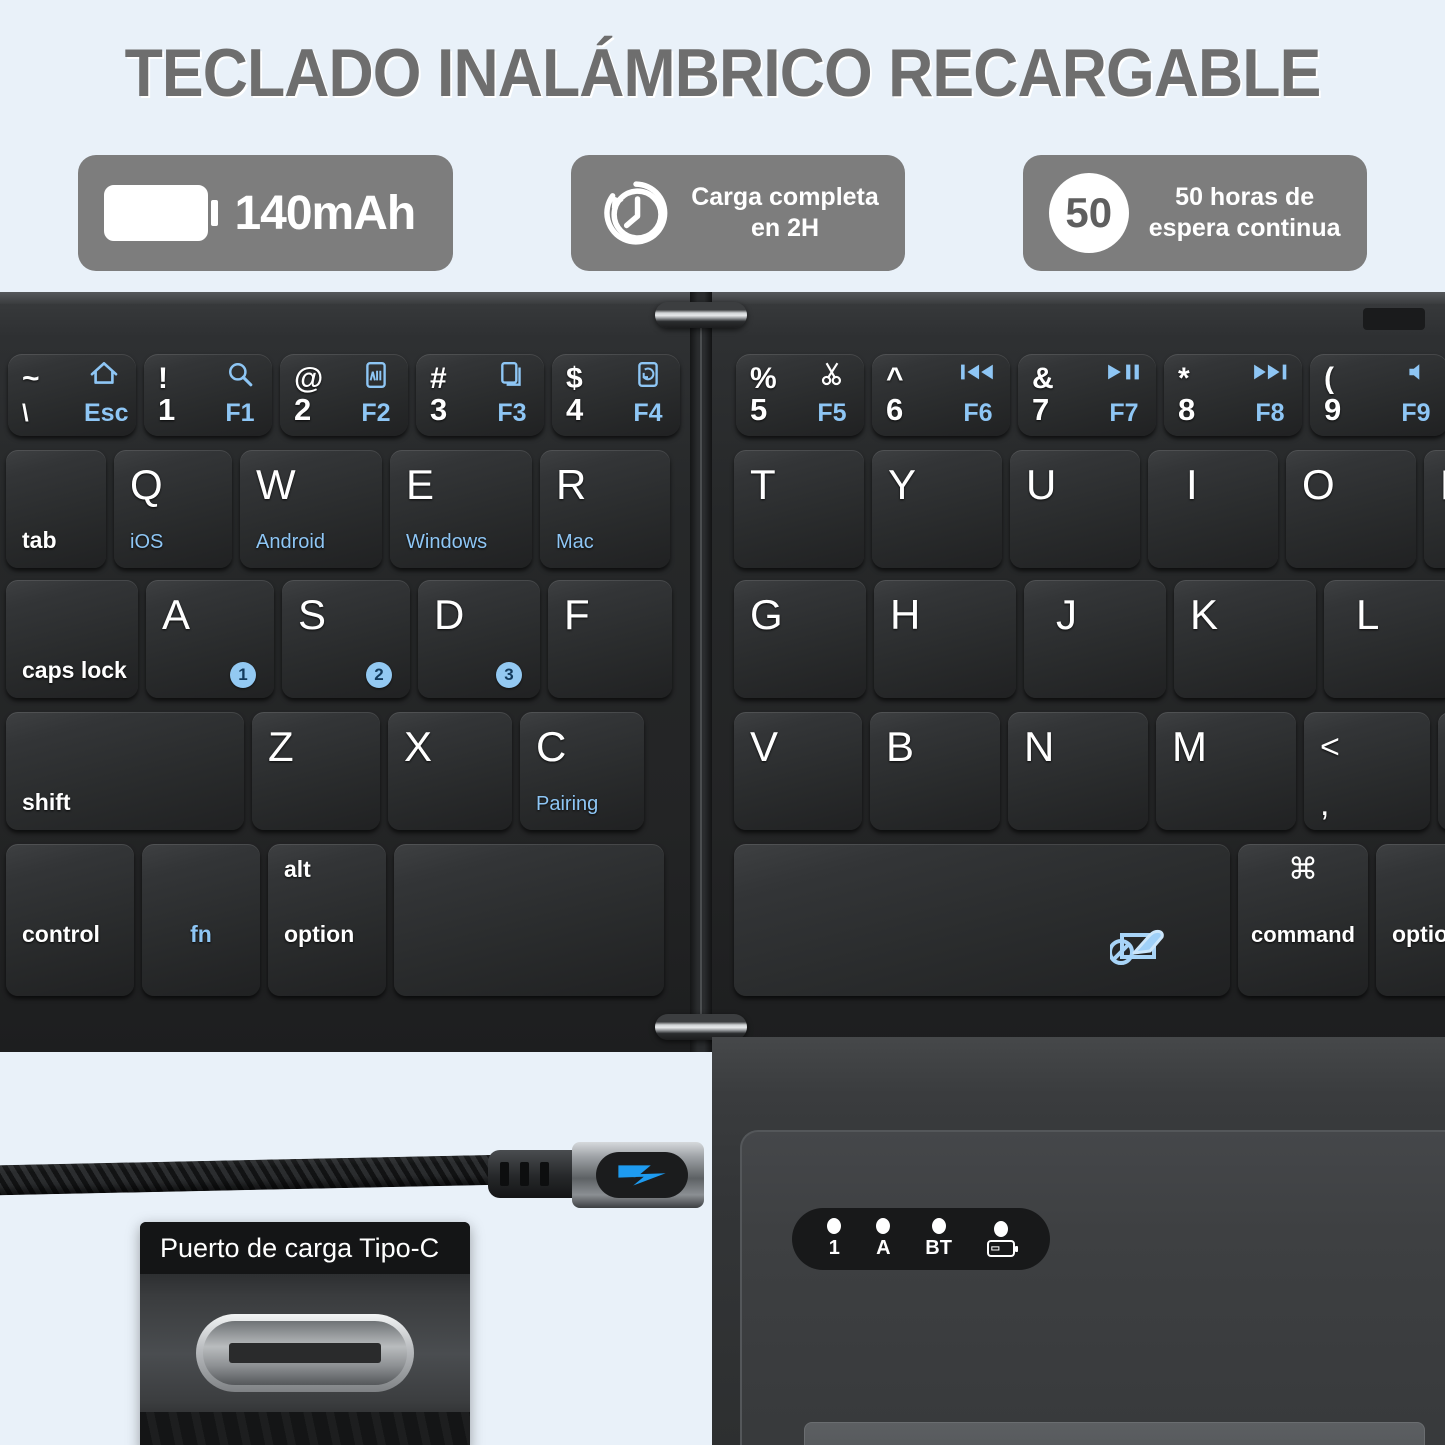 The width and height of the screenshot is (1445, 1445). I want to click on key-spacebar-left, so click(529, 920).